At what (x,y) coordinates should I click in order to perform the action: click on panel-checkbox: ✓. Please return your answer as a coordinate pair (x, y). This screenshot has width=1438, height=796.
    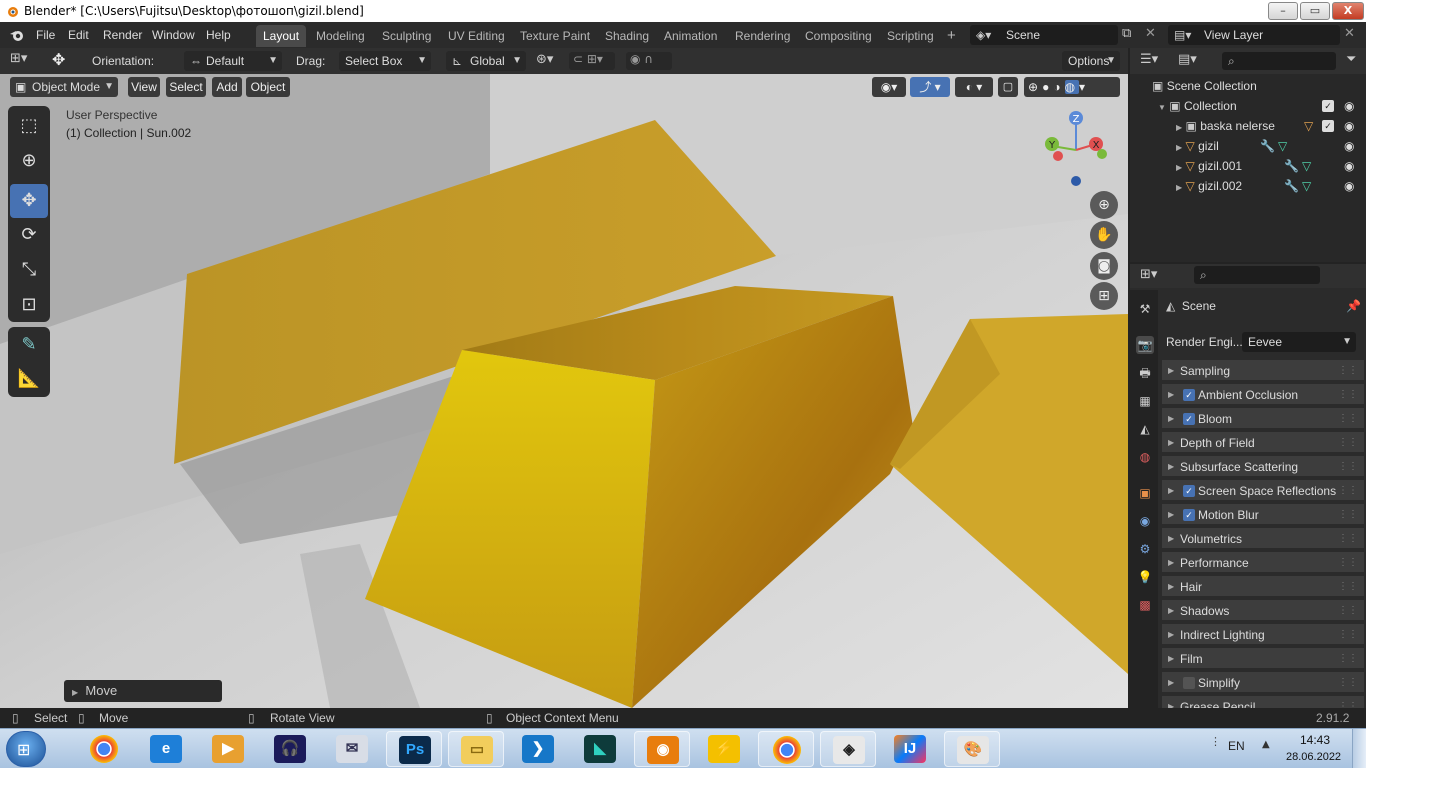
    Looking at the image, I should click on (1189, 515).